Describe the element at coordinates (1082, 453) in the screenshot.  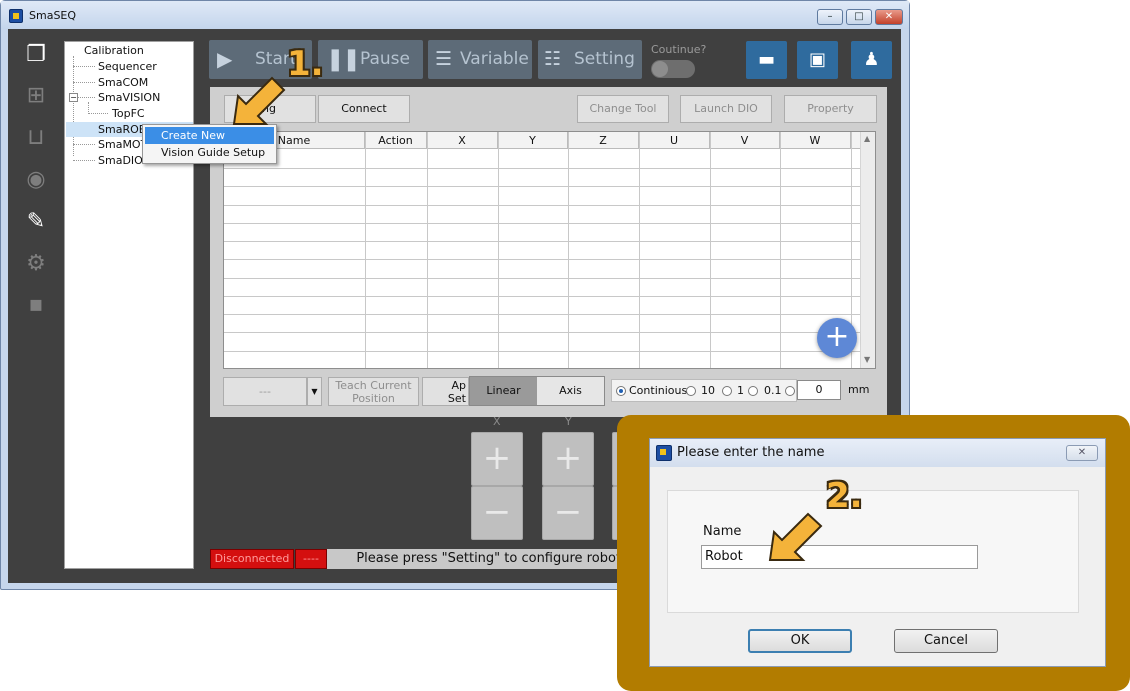
I see `dialog-close-button: ✕` at that location.